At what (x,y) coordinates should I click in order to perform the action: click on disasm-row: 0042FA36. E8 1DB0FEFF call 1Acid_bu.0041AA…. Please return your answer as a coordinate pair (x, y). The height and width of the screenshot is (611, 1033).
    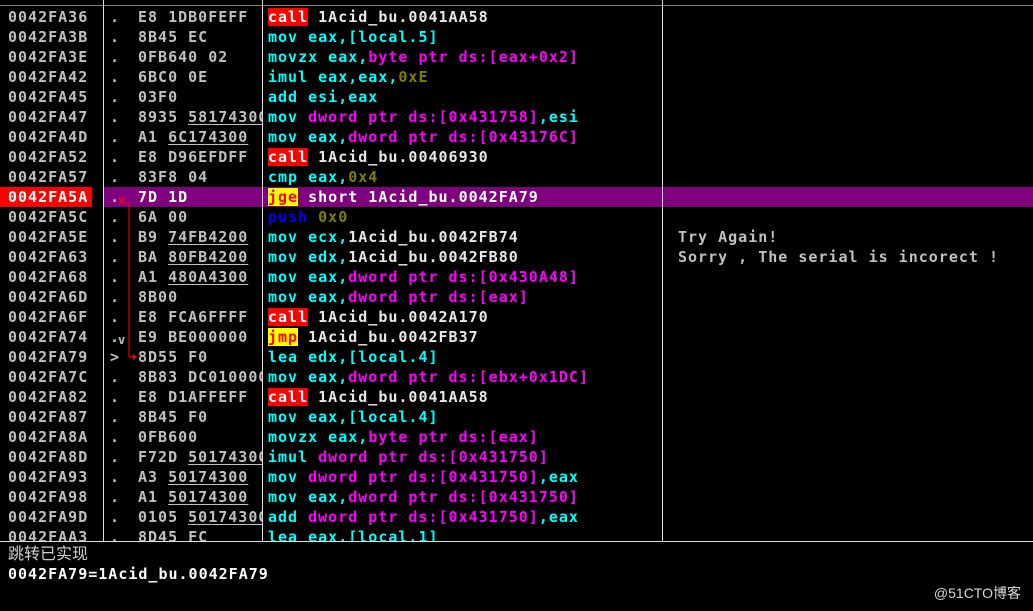
    Looking at the image, I should click on (516, 17).